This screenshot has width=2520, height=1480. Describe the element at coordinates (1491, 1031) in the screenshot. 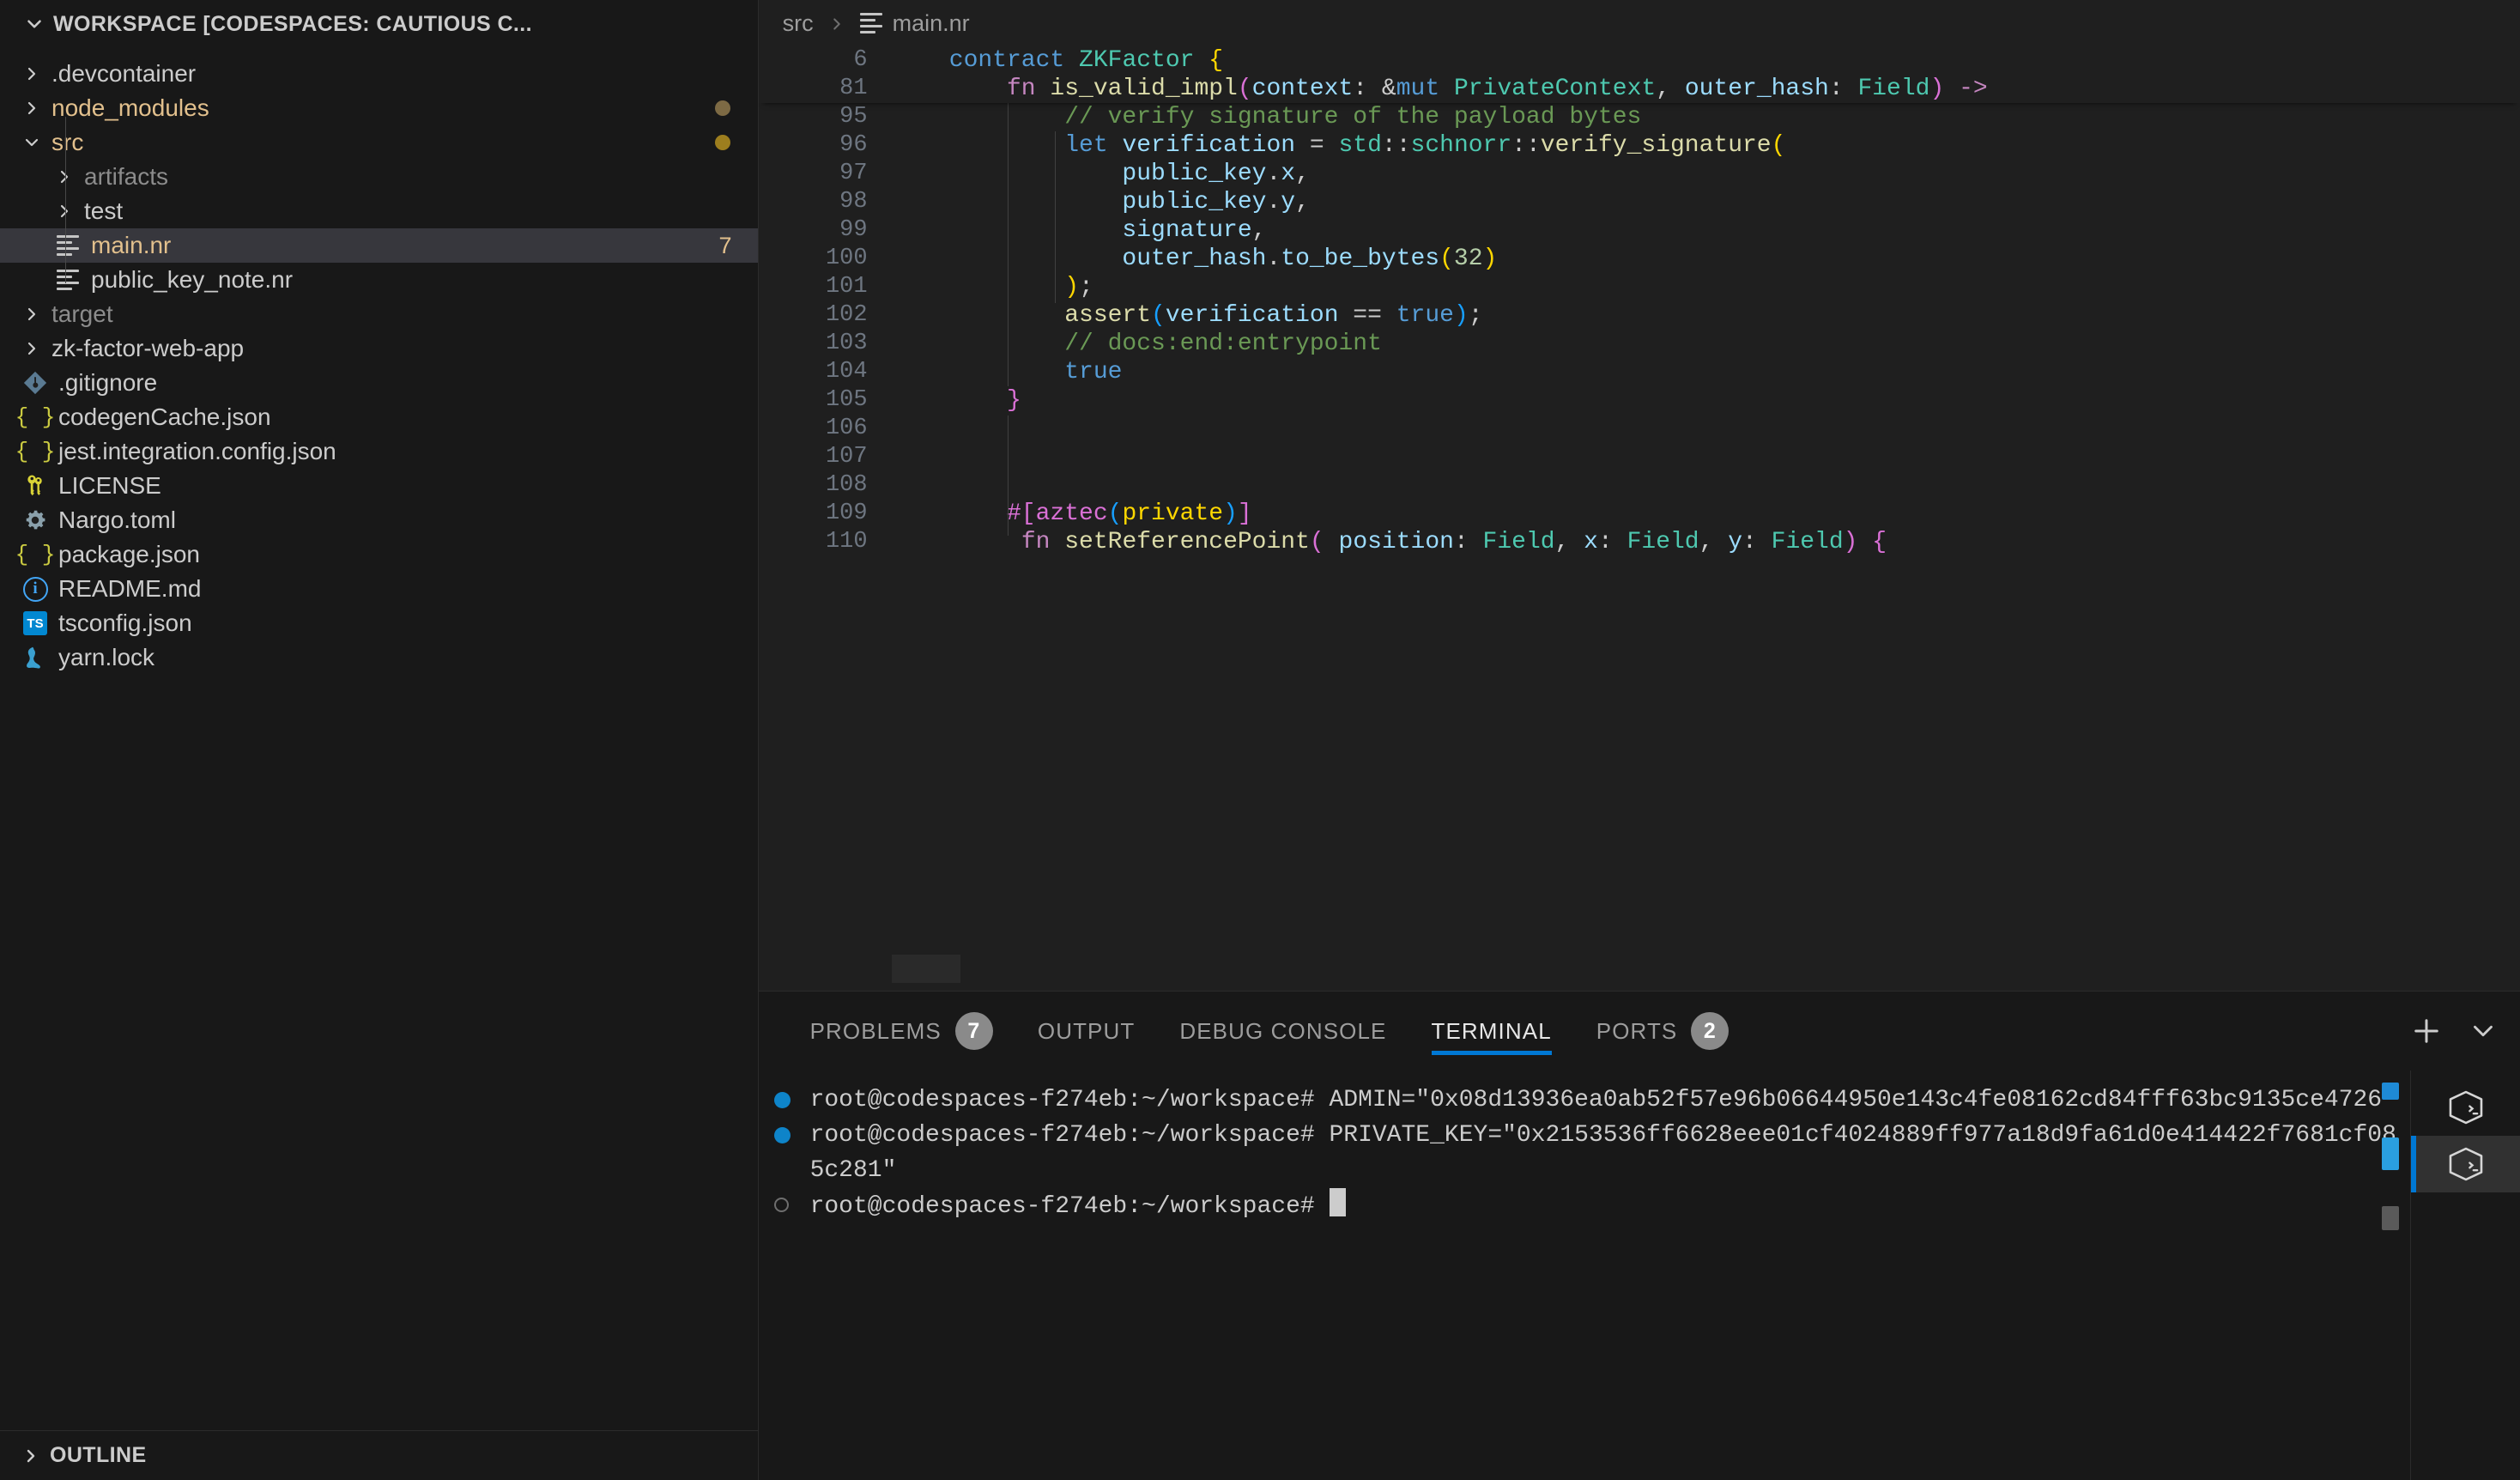

I see `panel-tab-terminal: TERMINAL` at that location.